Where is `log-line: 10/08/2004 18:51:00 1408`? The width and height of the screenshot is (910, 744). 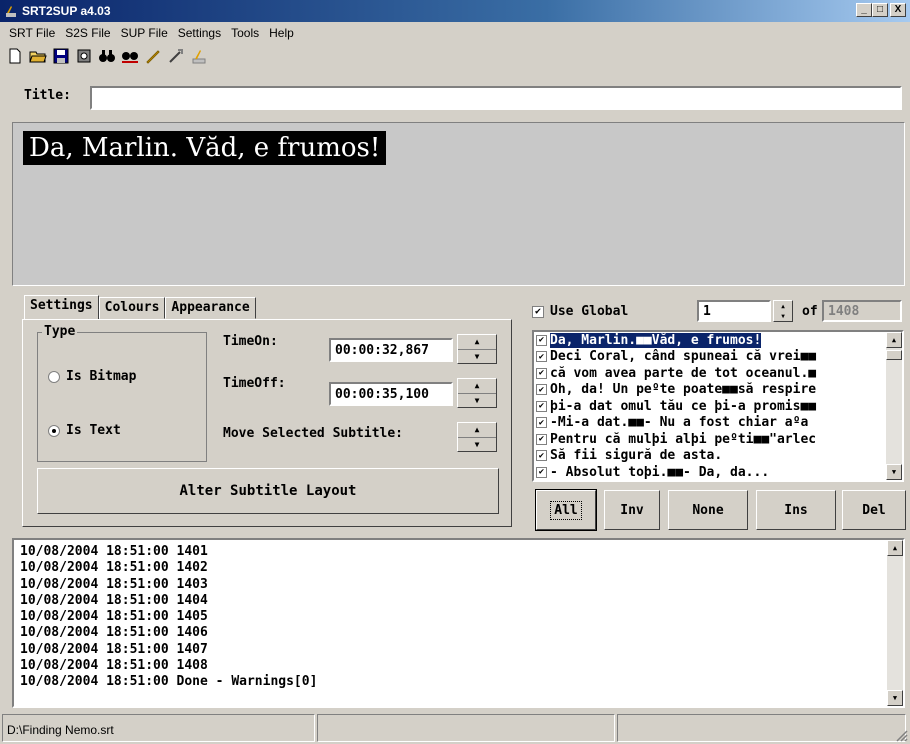 log-line: 10/08/2004 18:51:00 1408 is located at coordinates (114, 666).